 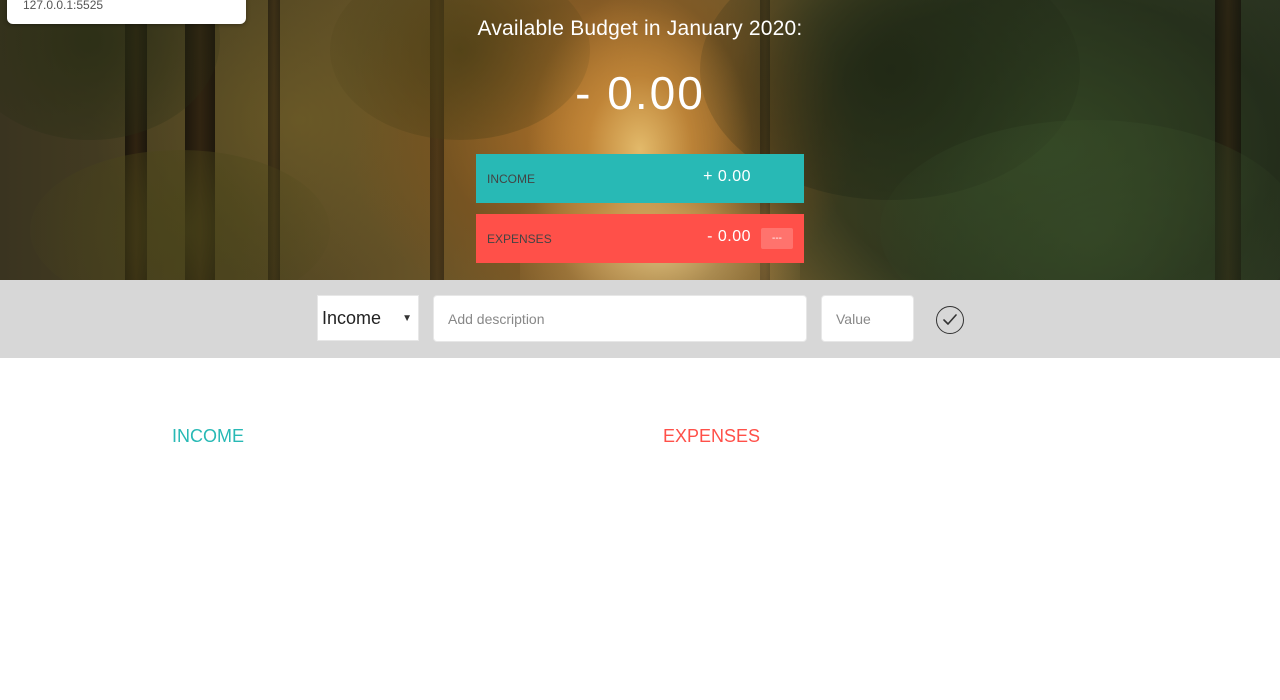 I want to click on add-bar: Income ▼, so click(x=640, y=319).